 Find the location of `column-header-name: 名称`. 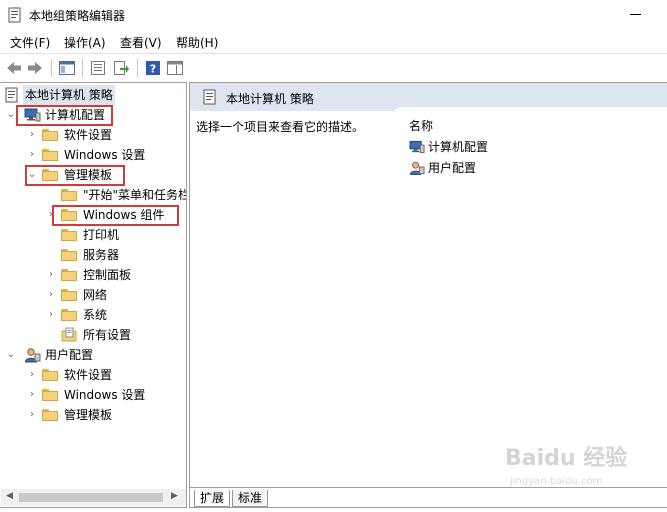

column-header-name: 名称 is located at coordinates (421, 125).